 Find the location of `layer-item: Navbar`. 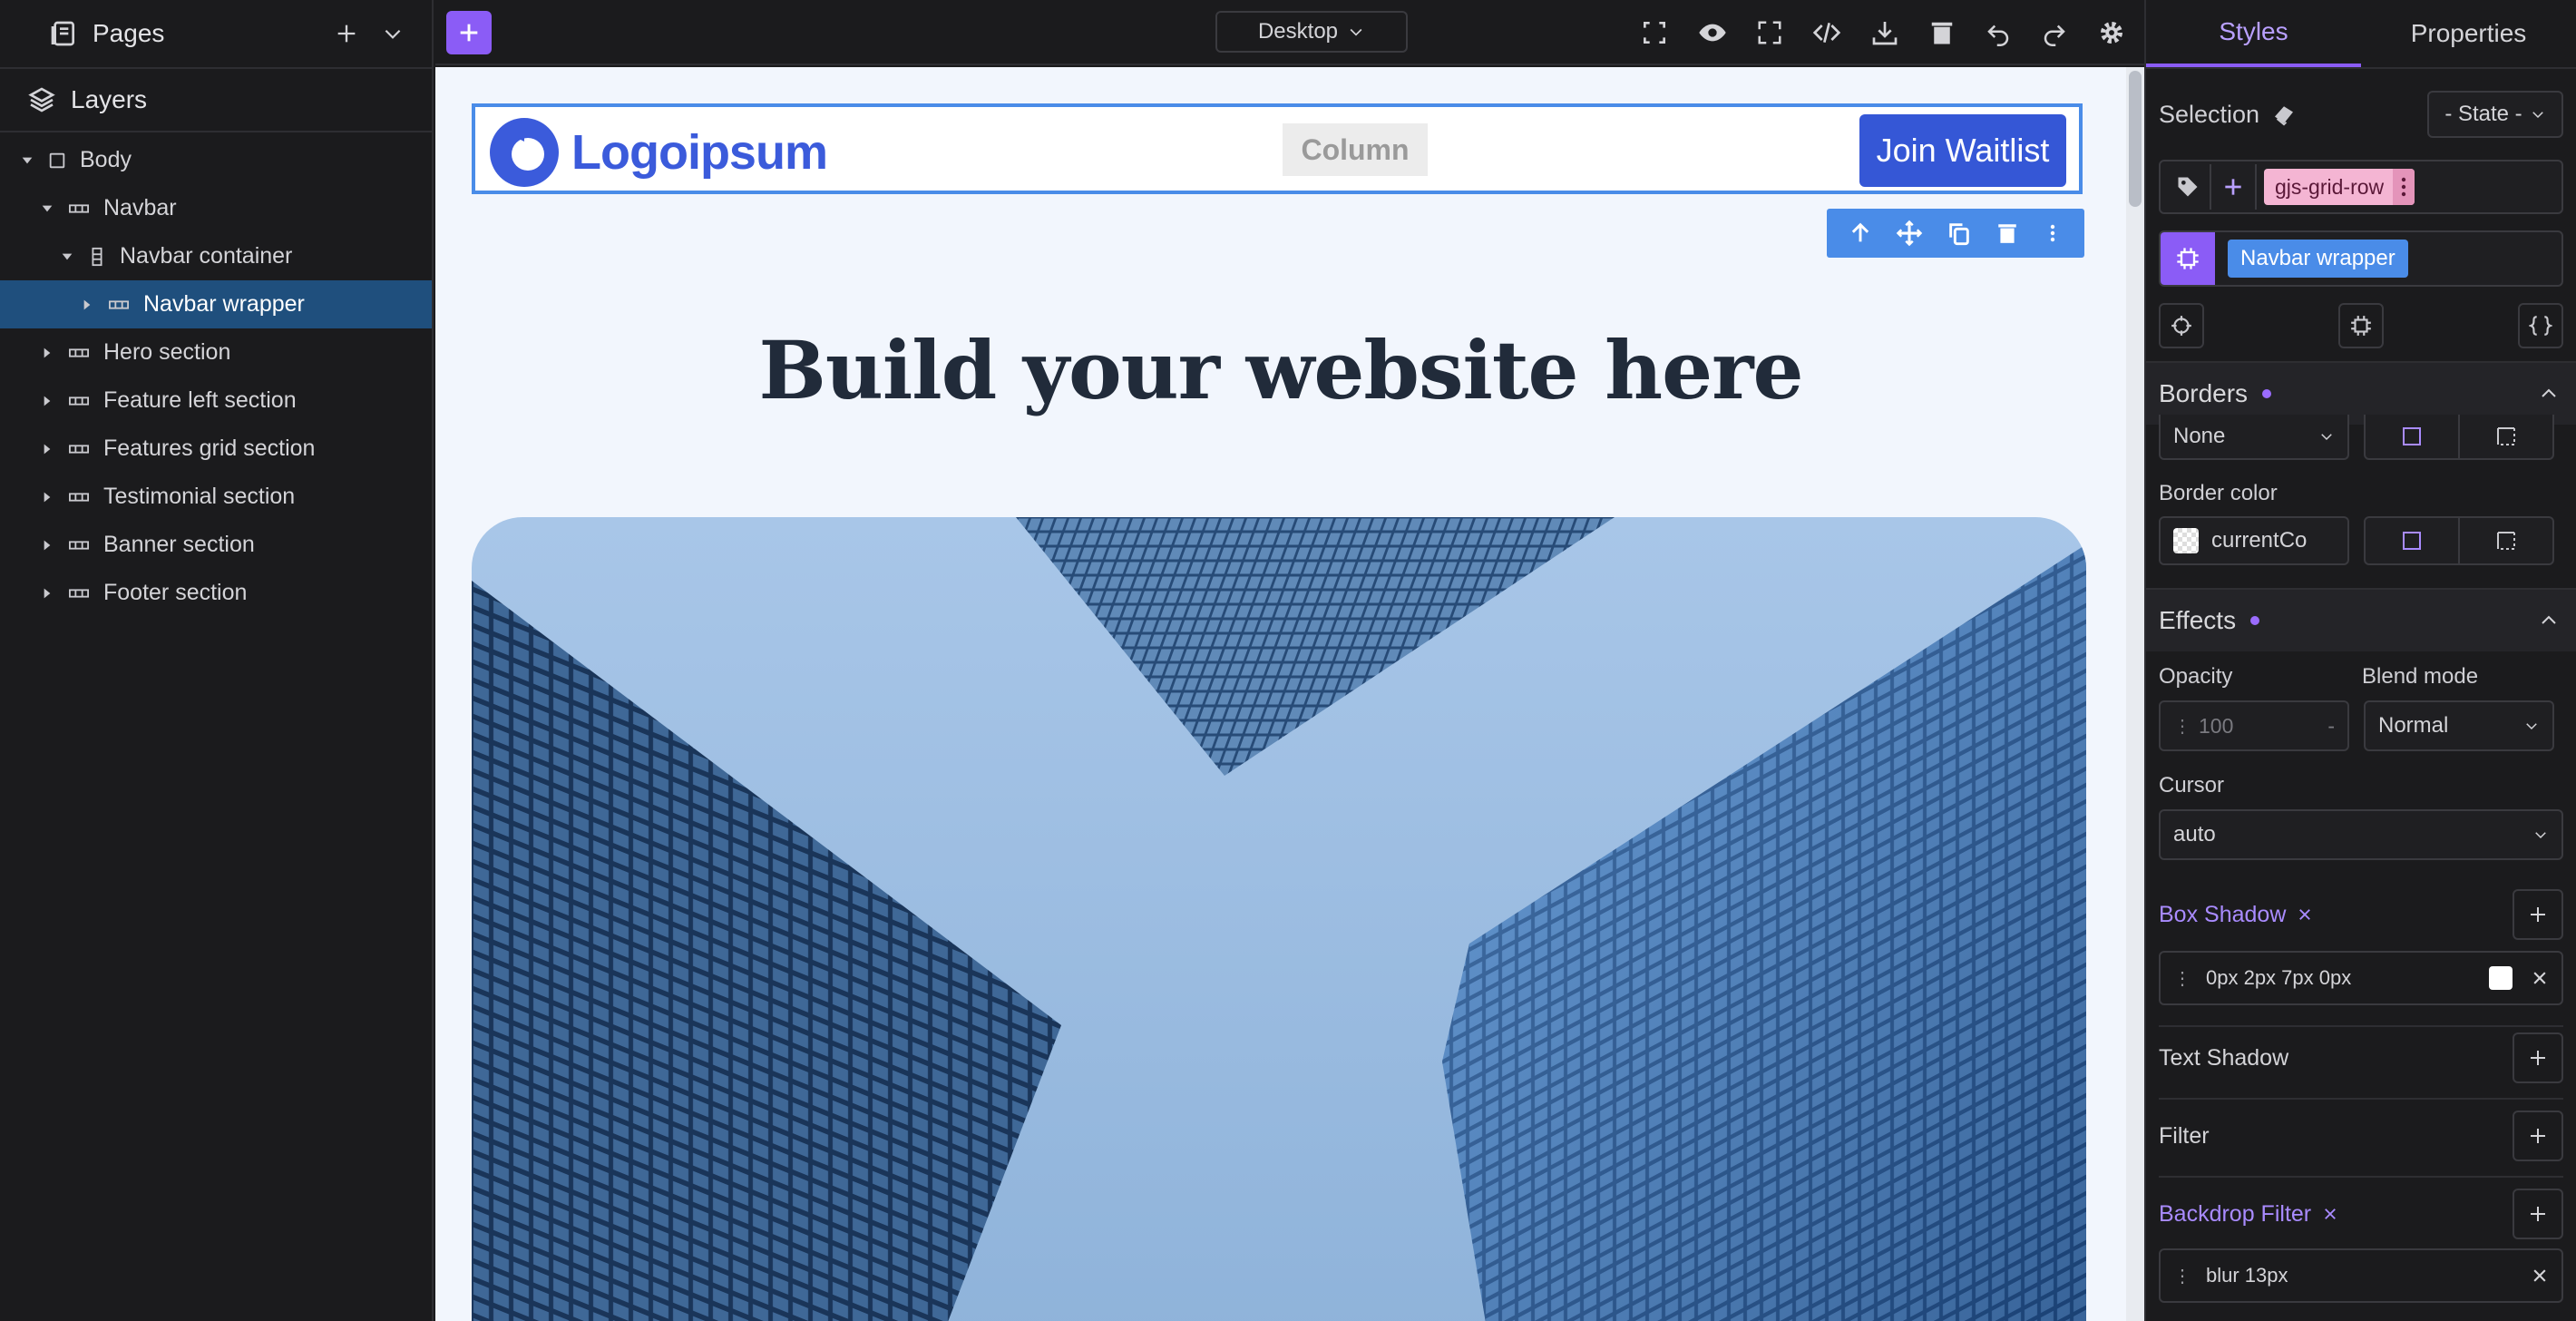

layer-item: Navbar is located at coordinates (216, 208).